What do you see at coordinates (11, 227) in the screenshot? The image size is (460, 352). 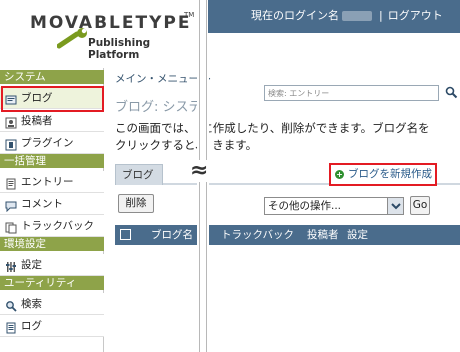 I see `trackback-icon` at bounding box center [11, 227].